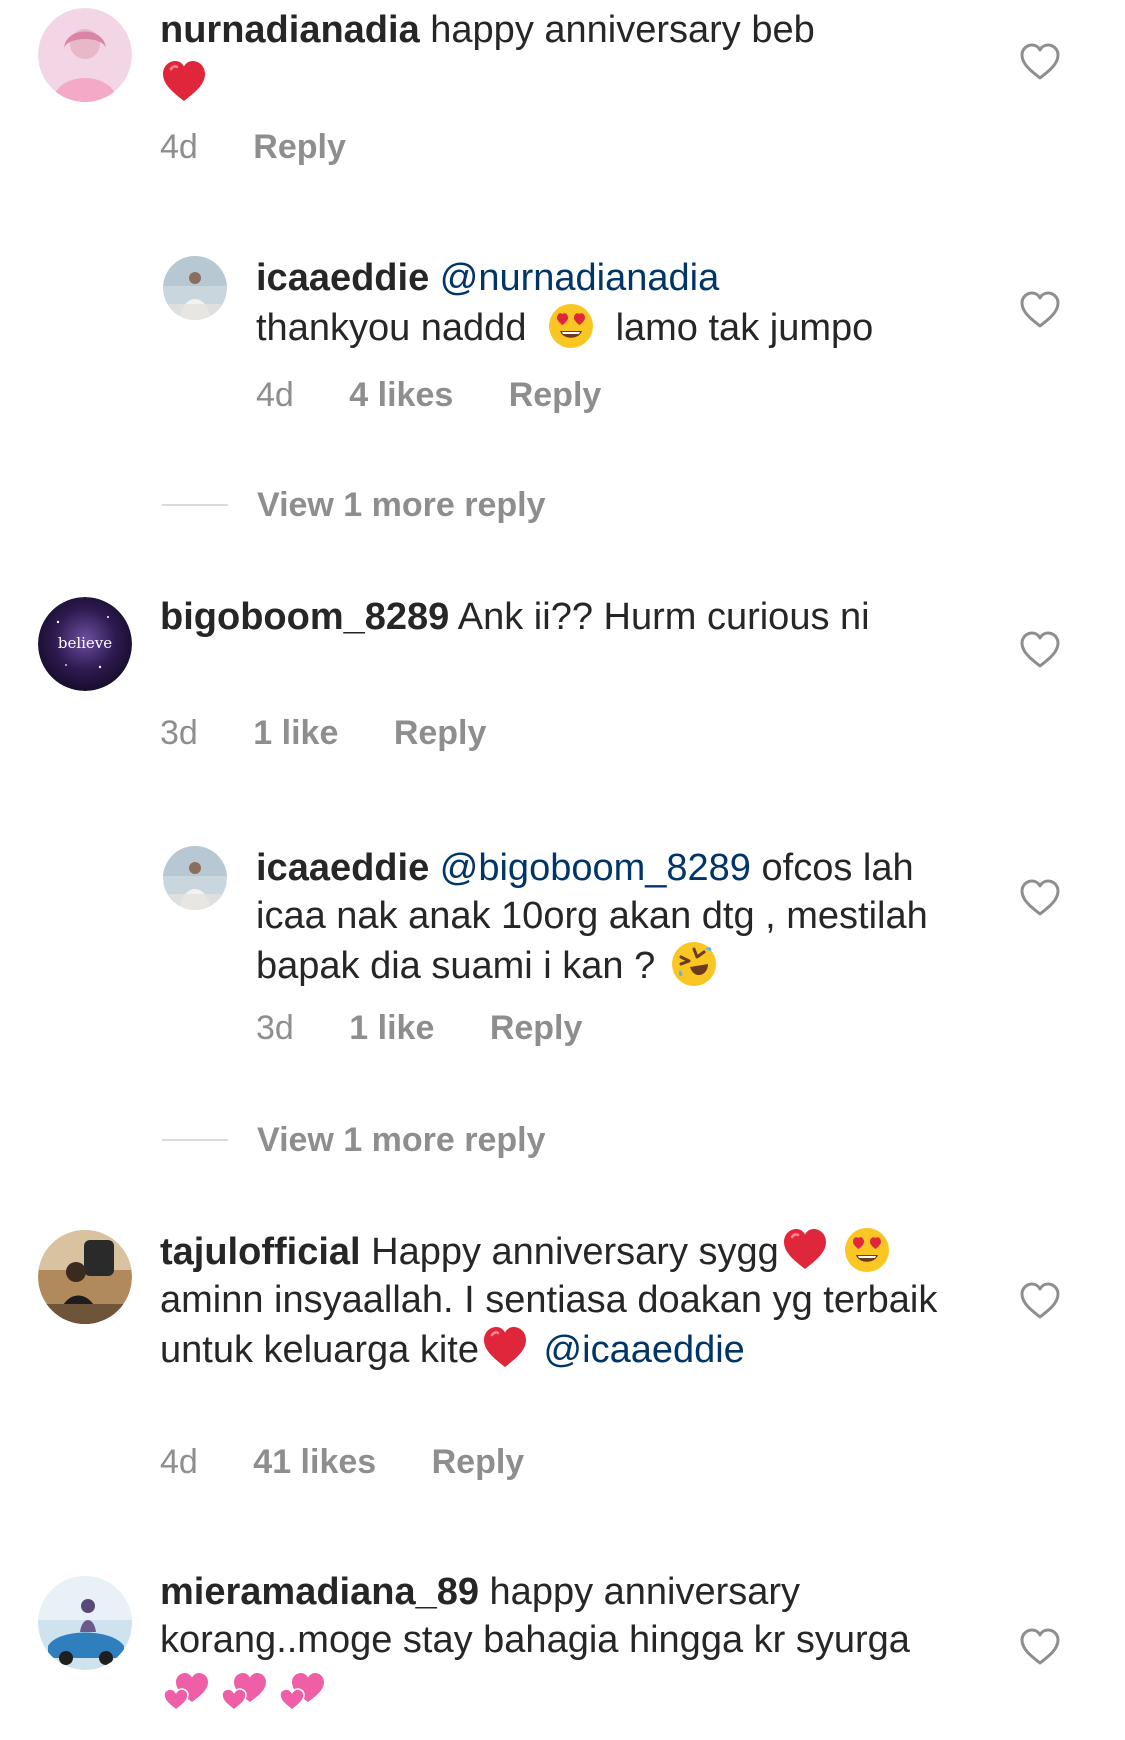  Describe the element at coordinates (401, 395) in the screenshot. I see `likes-count: 4 likes` at that location.